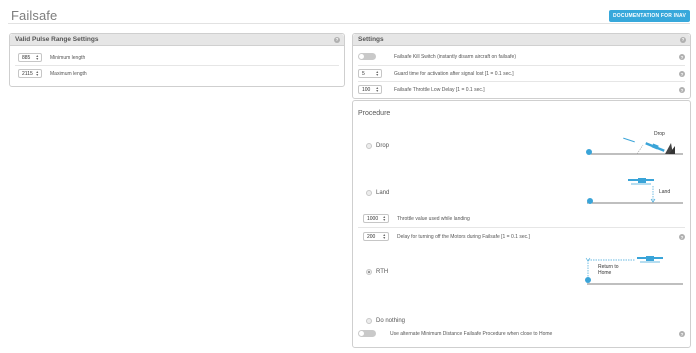 The image size is (696, 353). I want to click on pulse-range-panel-title: Valid Pulse Range Settings, so click(57, 39).